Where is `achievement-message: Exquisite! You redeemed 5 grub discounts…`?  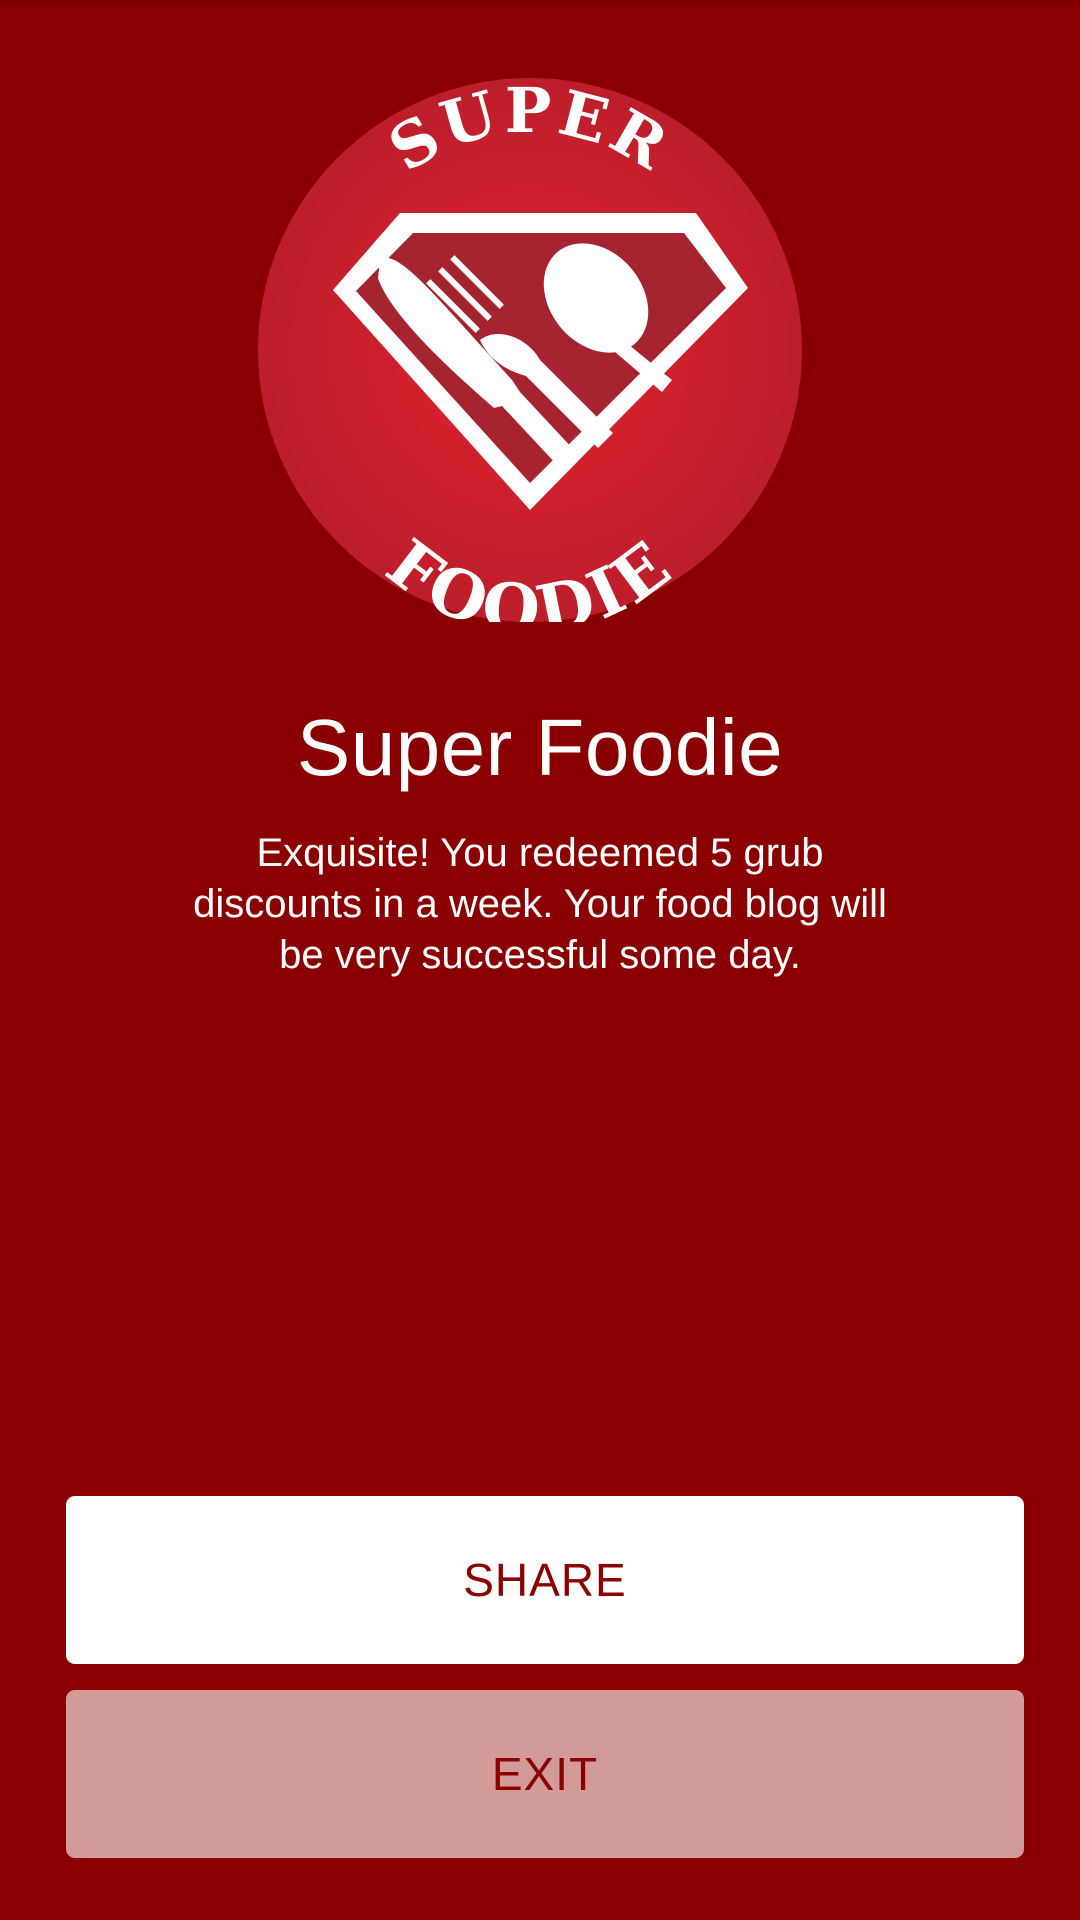 achievement-message: Exquisite! You redeemed 5 grub discounts… is located at coordinates (540, 904).